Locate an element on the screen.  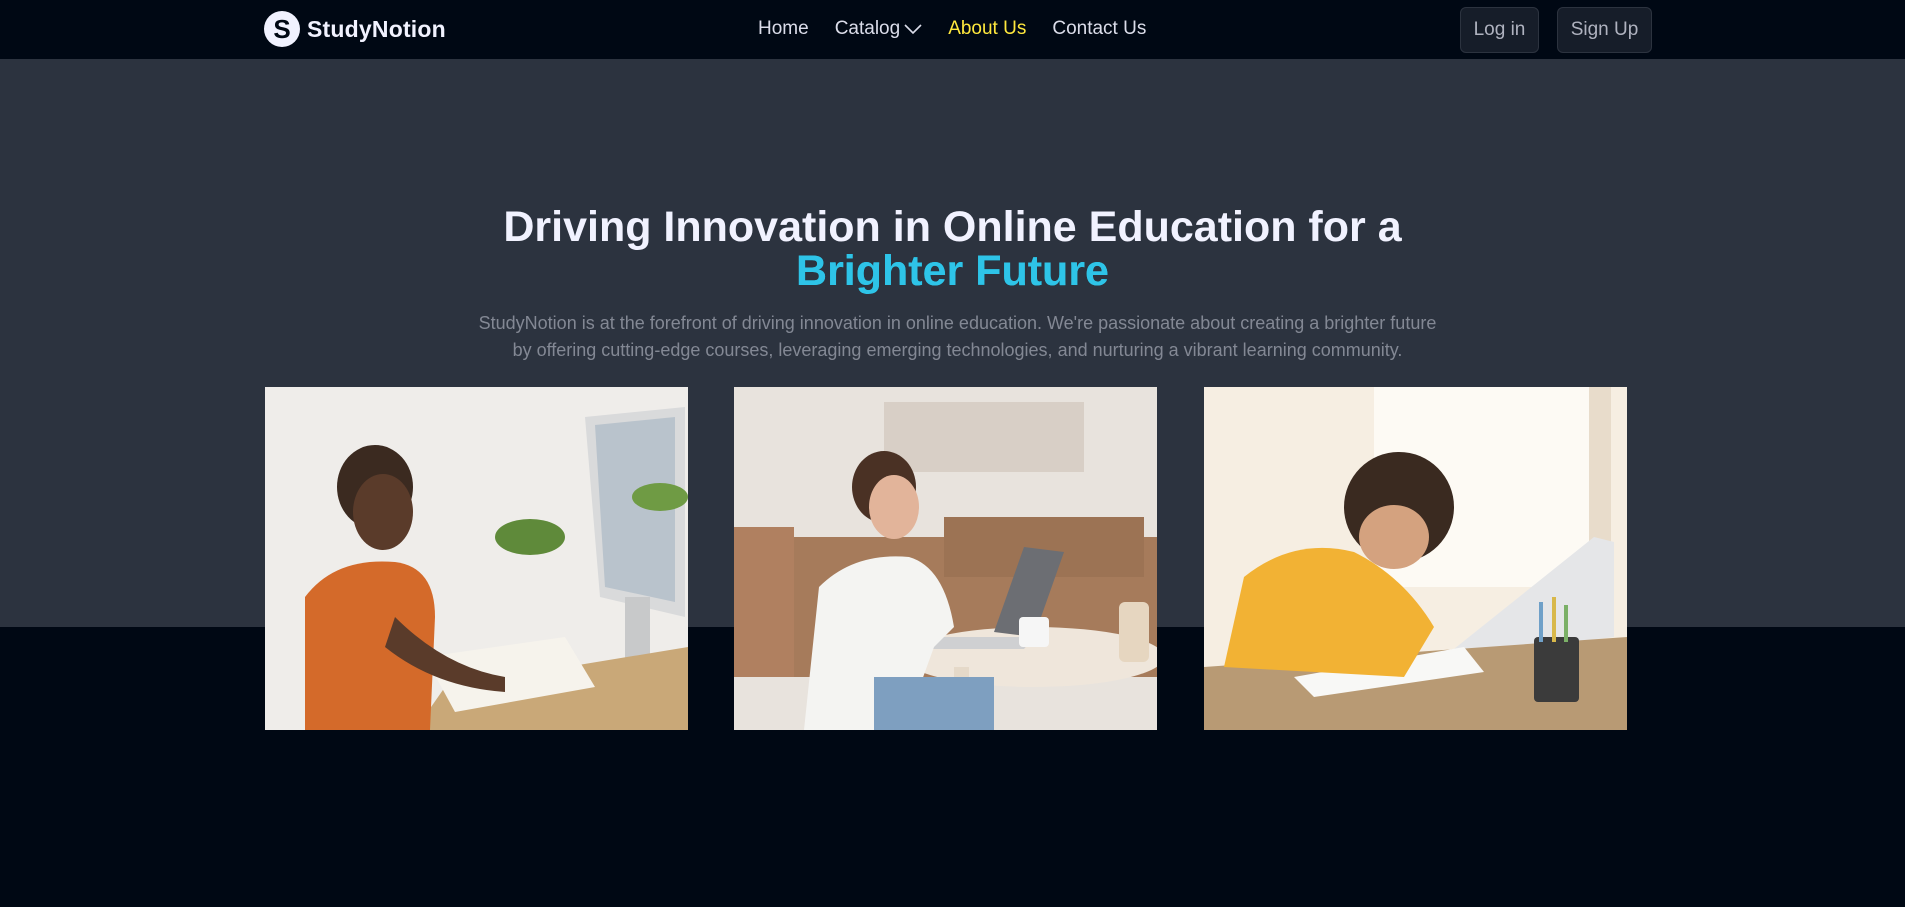
nav-about-us: About Us is located at coordinates (987, 29).